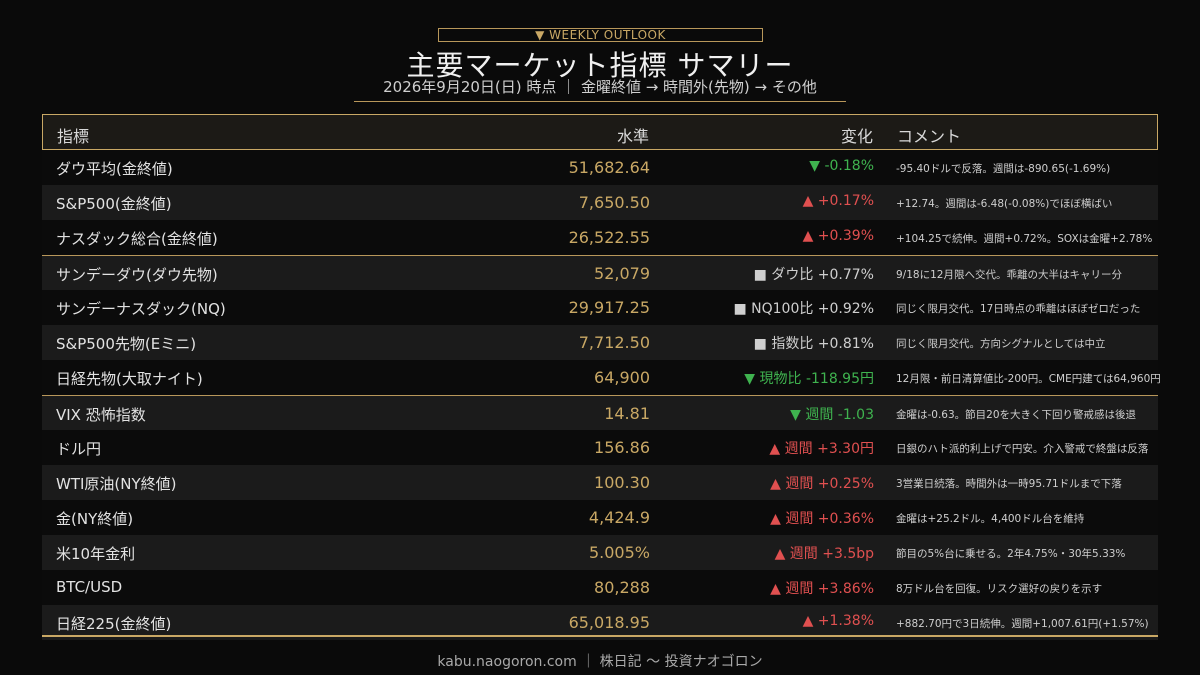  Describe the element at coordinates (1003, 169) in the screenshot. I see `indicator-comment: -95.40ドルで反落。週間は-890.65(-1.69%)` at that location.